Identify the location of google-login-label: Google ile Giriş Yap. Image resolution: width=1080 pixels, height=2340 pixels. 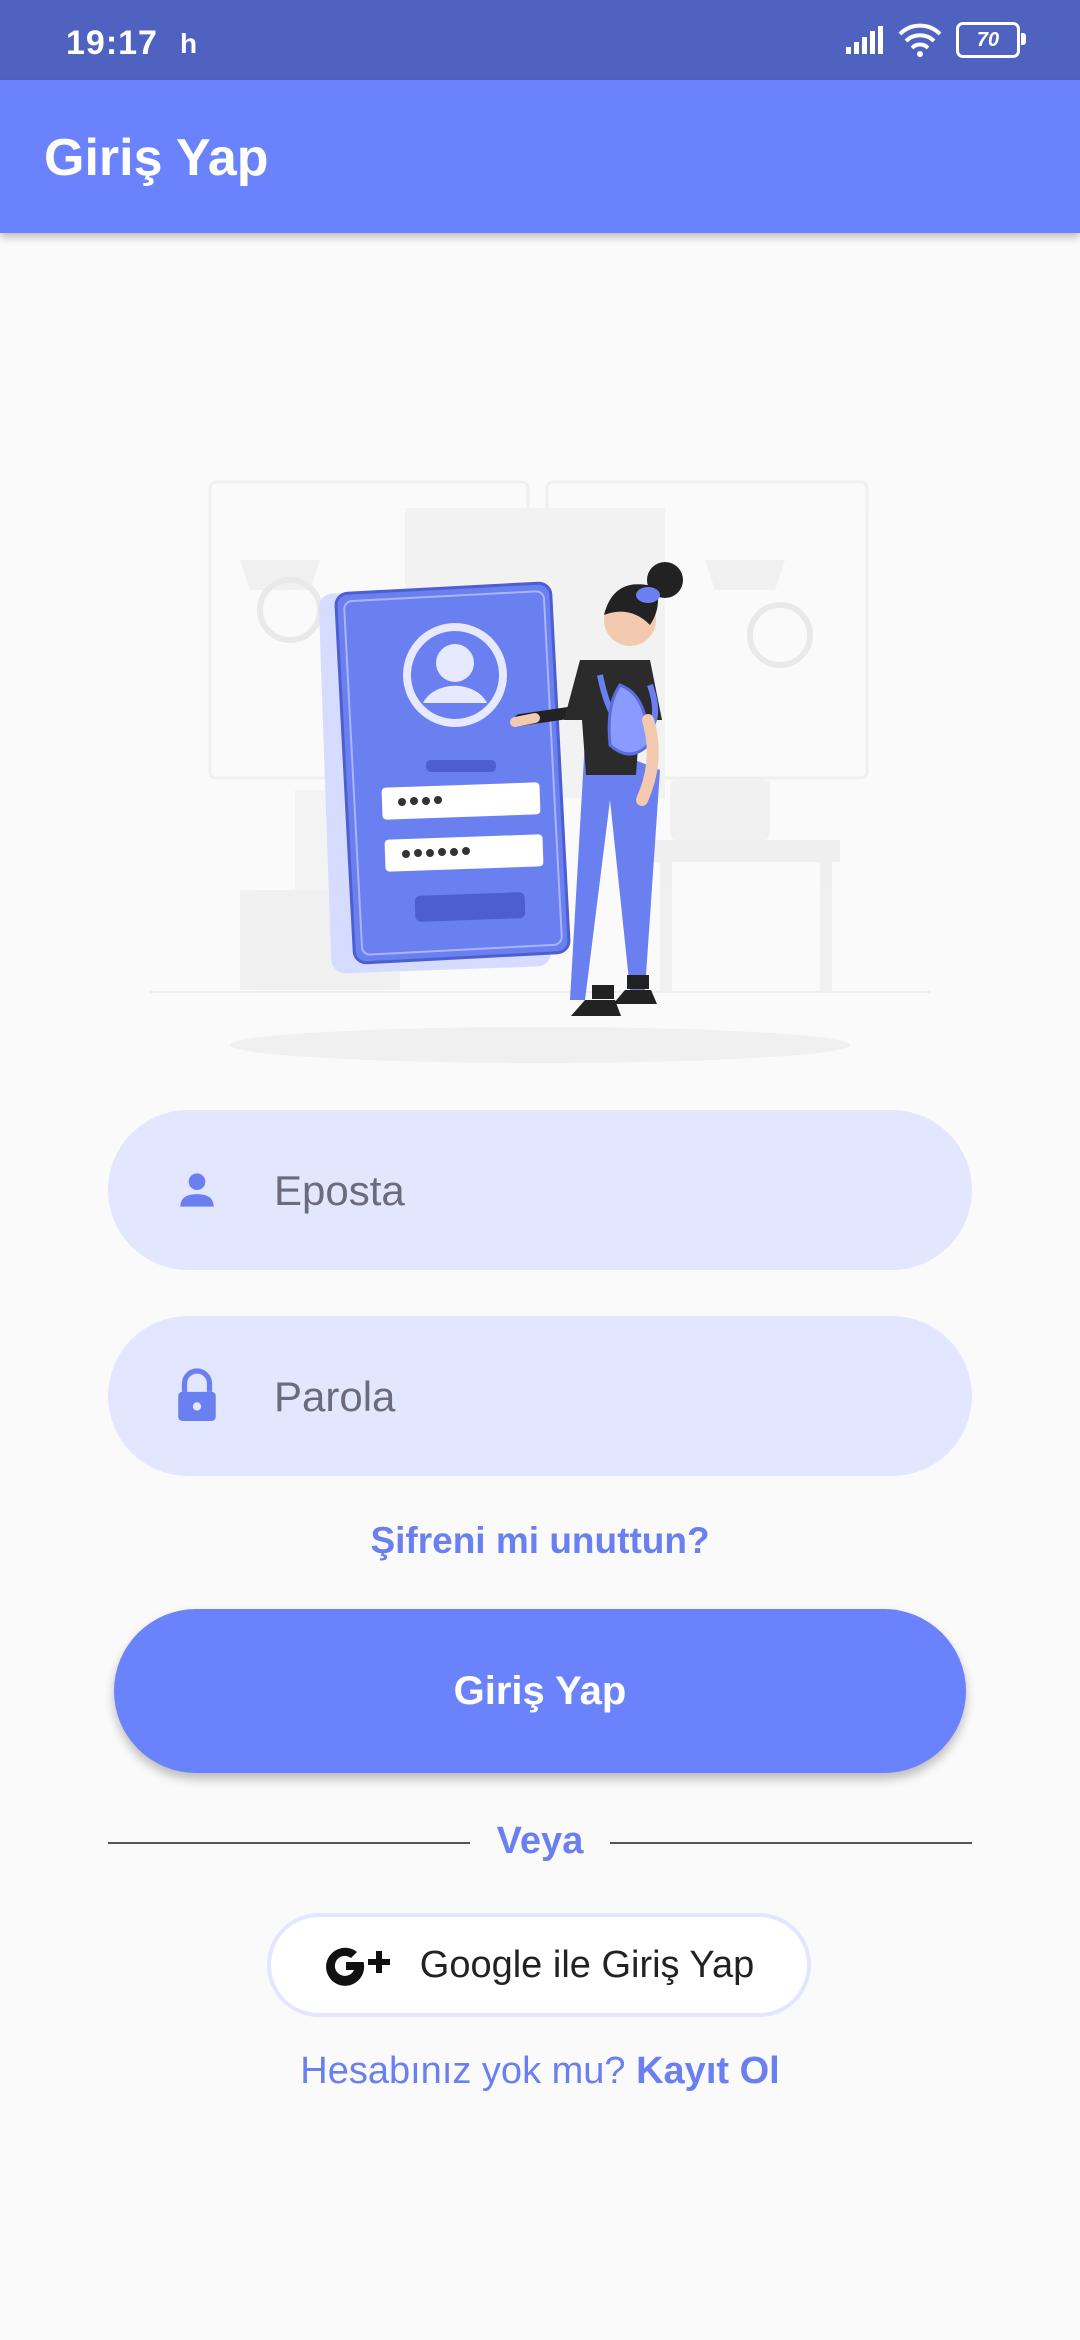
(587, 1964).